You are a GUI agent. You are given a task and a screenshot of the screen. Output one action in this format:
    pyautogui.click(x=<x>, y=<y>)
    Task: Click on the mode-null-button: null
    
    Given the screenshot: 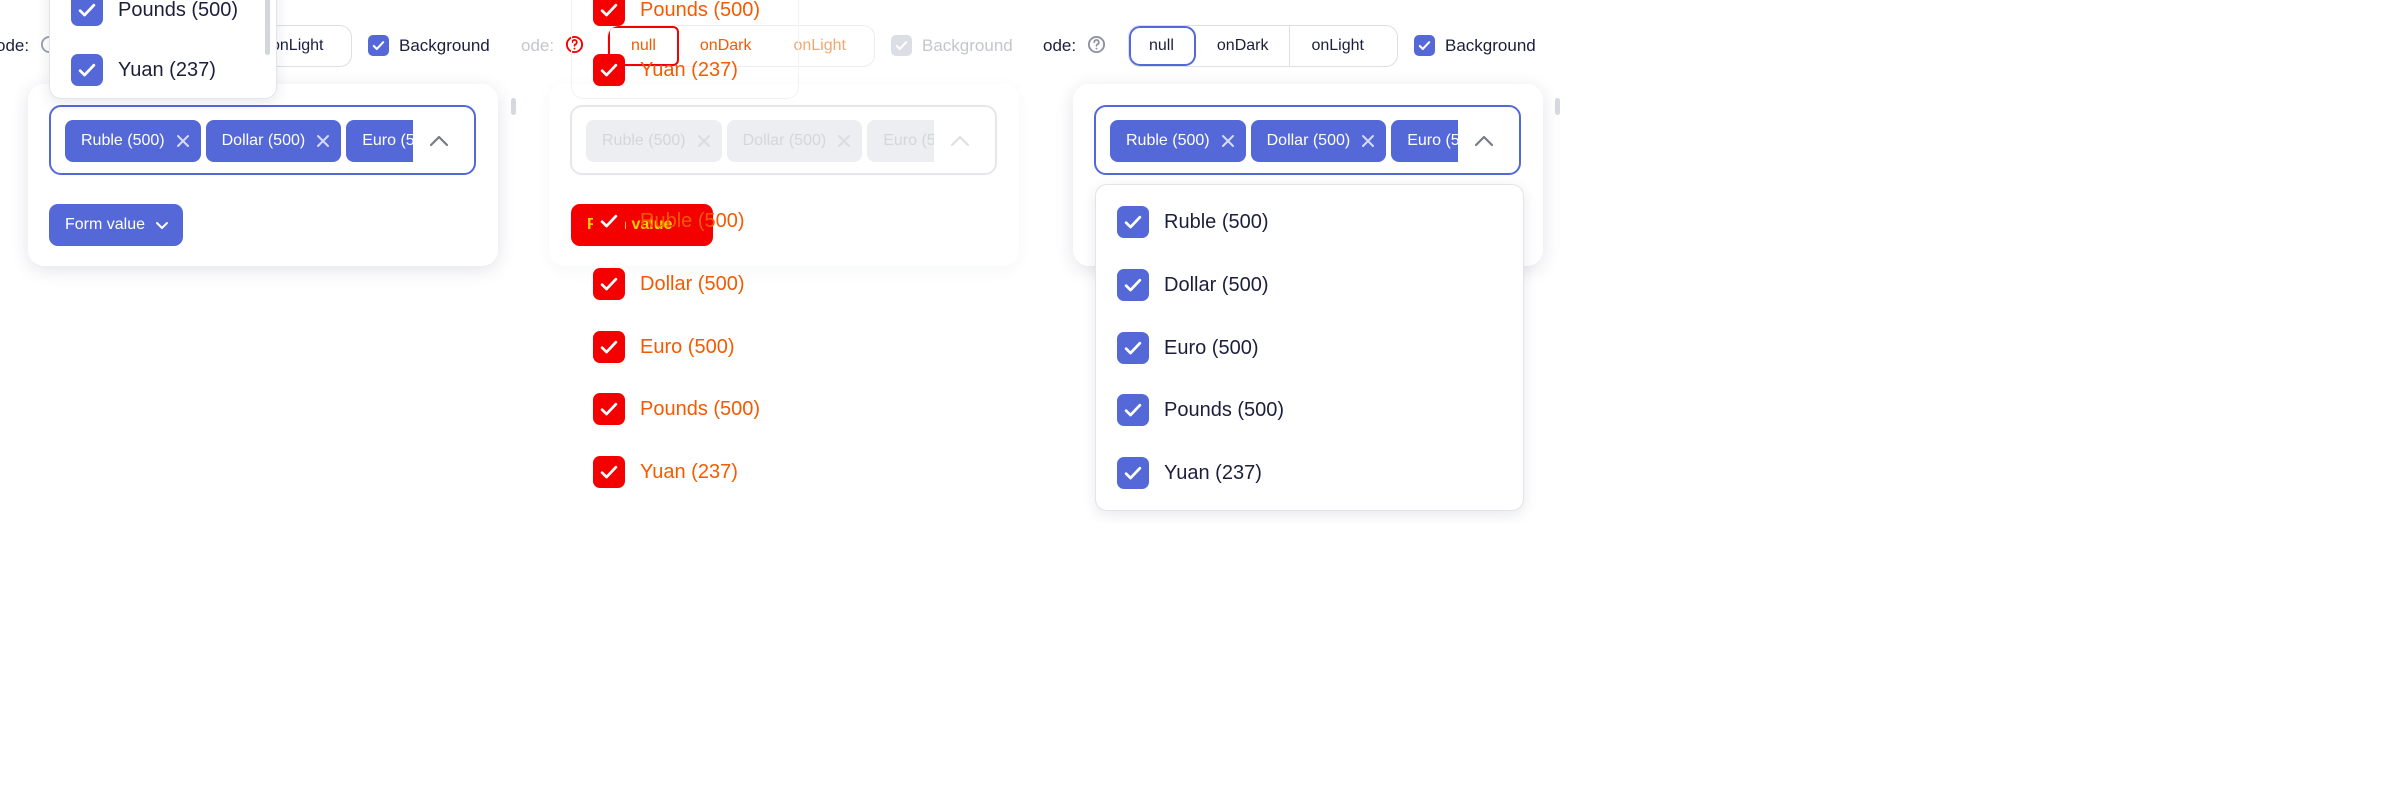 What is the action you would take?
    pyautogui.click(x=1162, y=46)
    